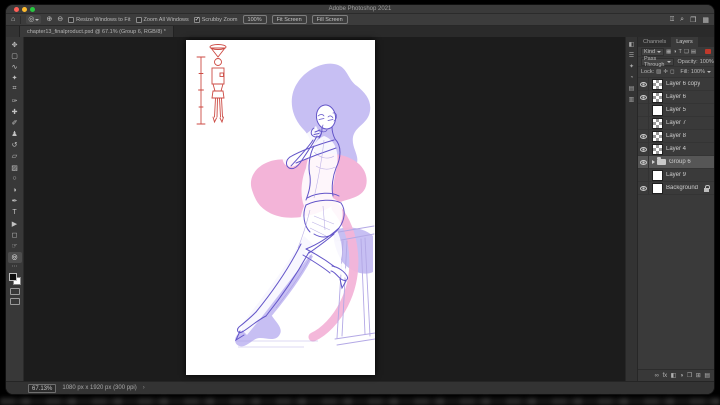 The image size is (720, 405). I want to click on move-tool: ✥, so click(15, 44).